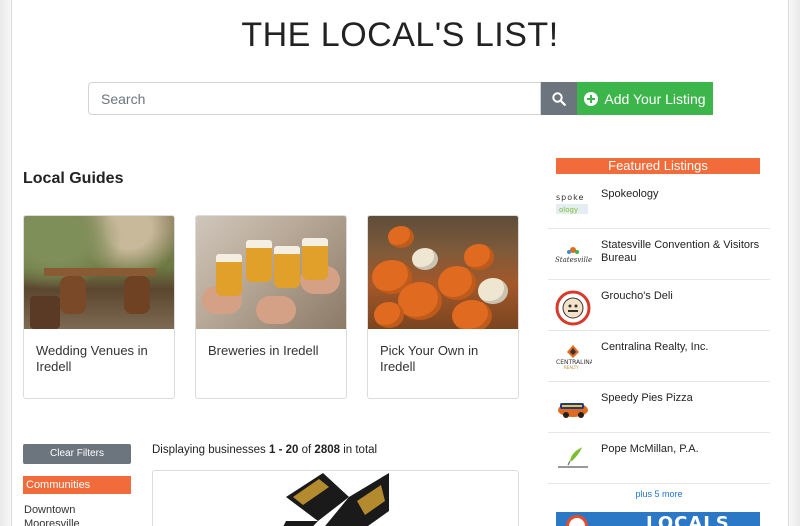 The width and height of the screenshot is (800, 526). I want to click on window-frame-left, so click(6, 263).